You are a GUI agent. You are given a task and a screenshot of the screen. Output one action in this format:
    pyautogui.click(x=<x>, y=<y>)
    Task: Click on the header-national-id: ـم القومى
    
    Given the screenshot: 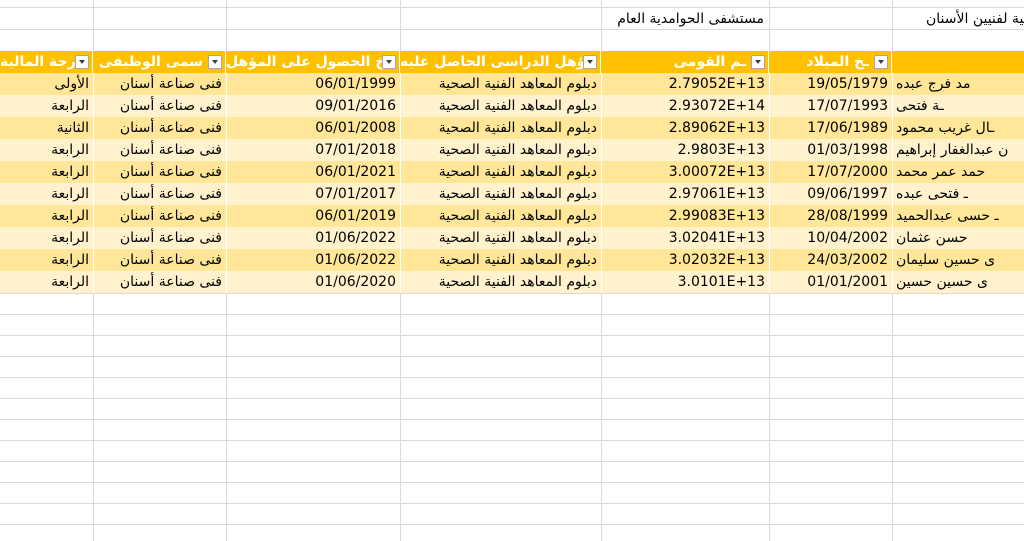 What is the action you would take?
    pyautogui.click(x=685, y=62)
    